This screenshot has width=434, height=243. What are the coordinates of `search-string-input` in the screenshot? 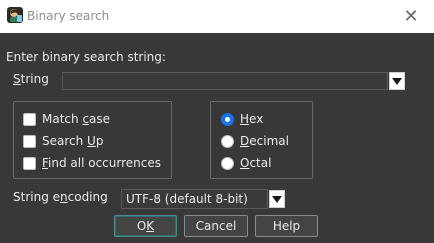 It's located at (225, 81).